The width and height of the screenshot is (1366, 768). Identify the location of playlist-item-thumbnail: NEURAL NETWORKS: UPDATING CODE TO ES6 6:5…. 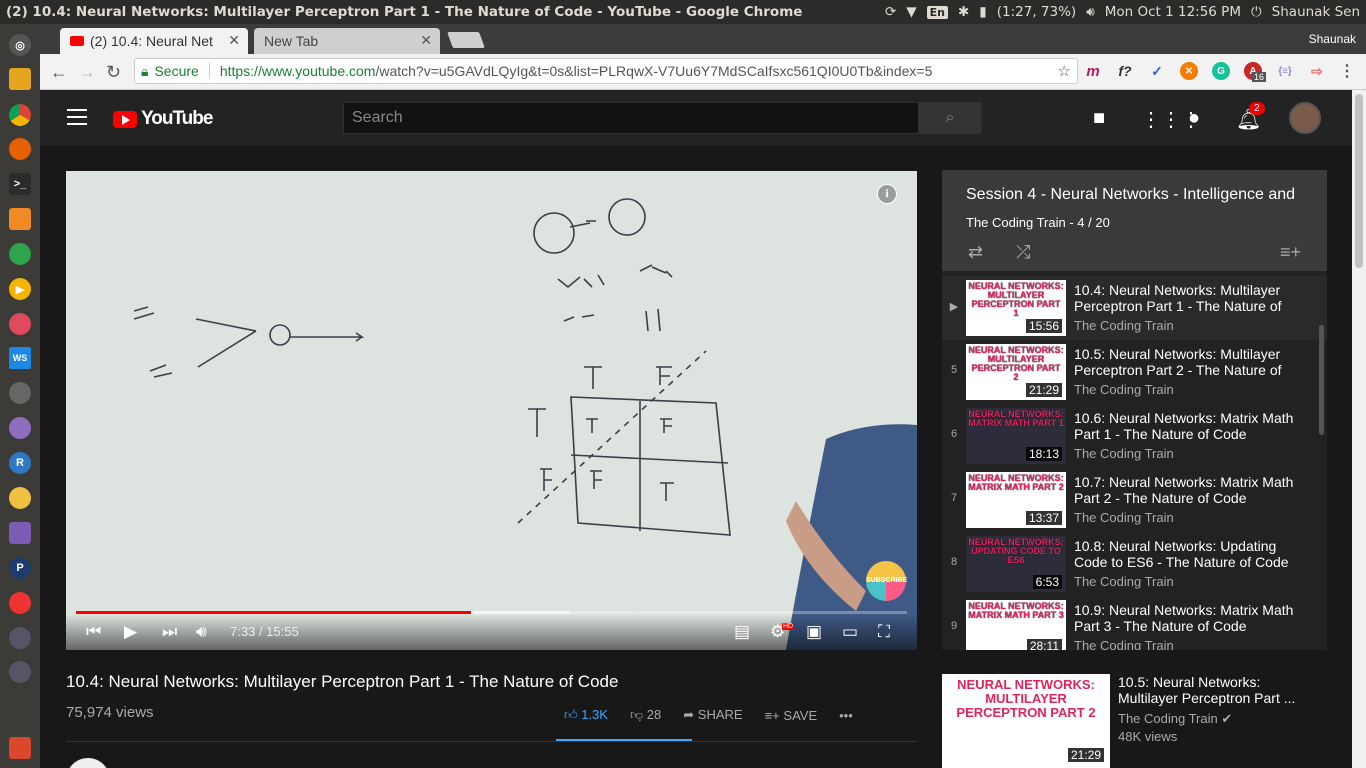
(1016, 564).